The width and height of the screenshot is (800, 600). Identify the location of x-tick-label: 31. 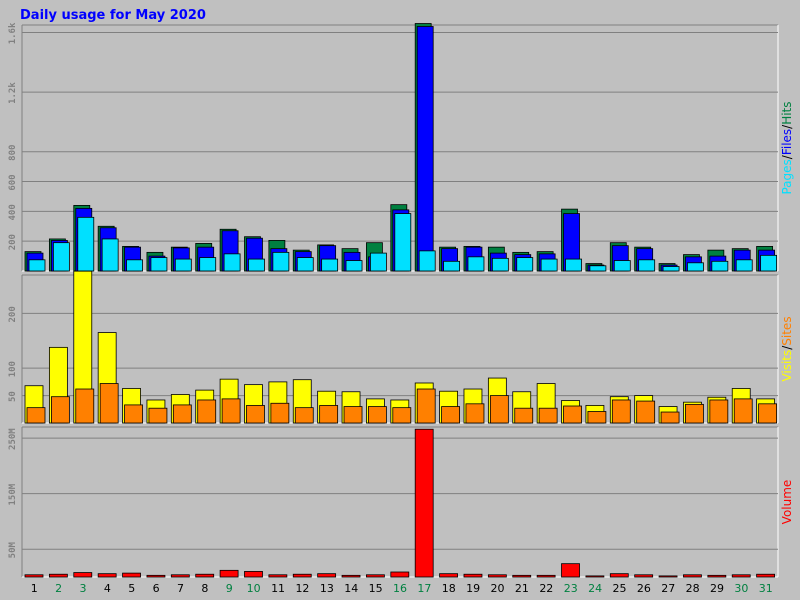
(766, 588).